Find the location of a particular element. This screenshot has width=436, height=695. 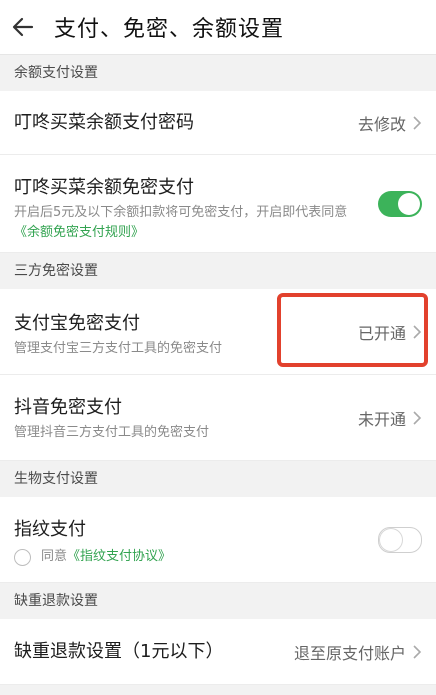

refund-value: 退至原支付账户 is located at coordinates (358, 652).